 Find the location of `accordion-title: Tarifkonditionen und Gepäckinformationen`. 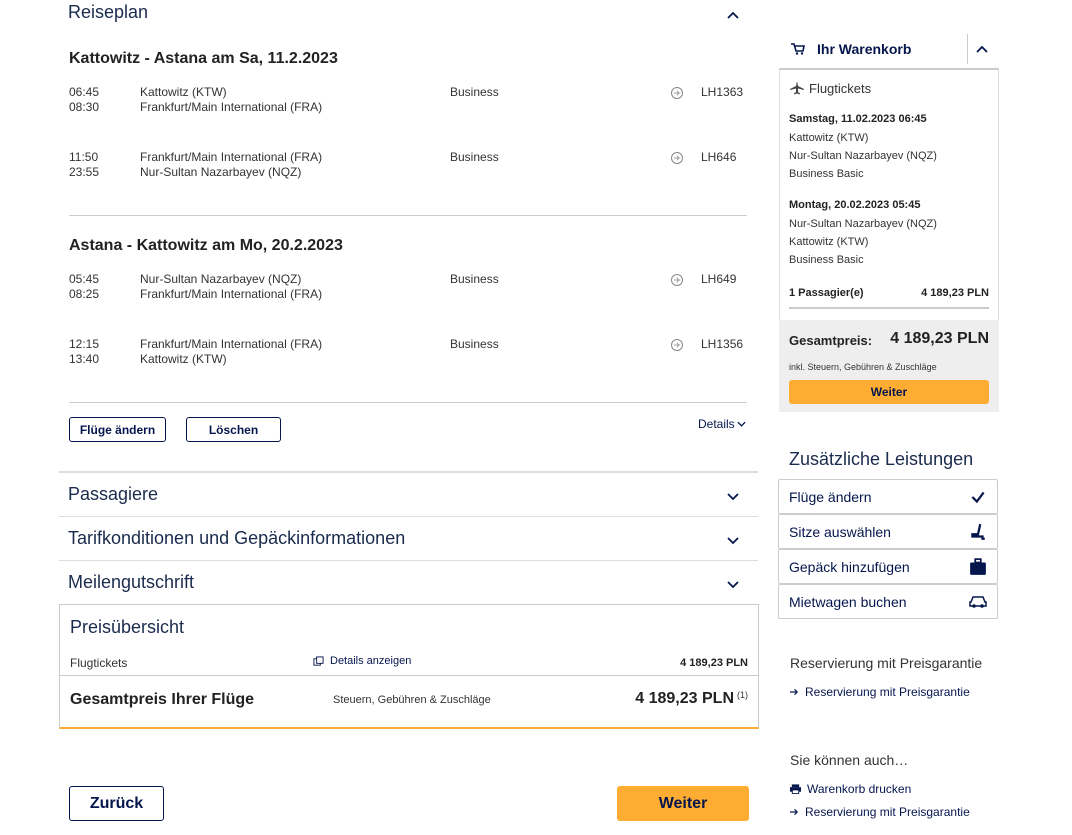

accordion-title: Tarifkonditionen und Gepäckinformationen is located at coordinates (237, 538).